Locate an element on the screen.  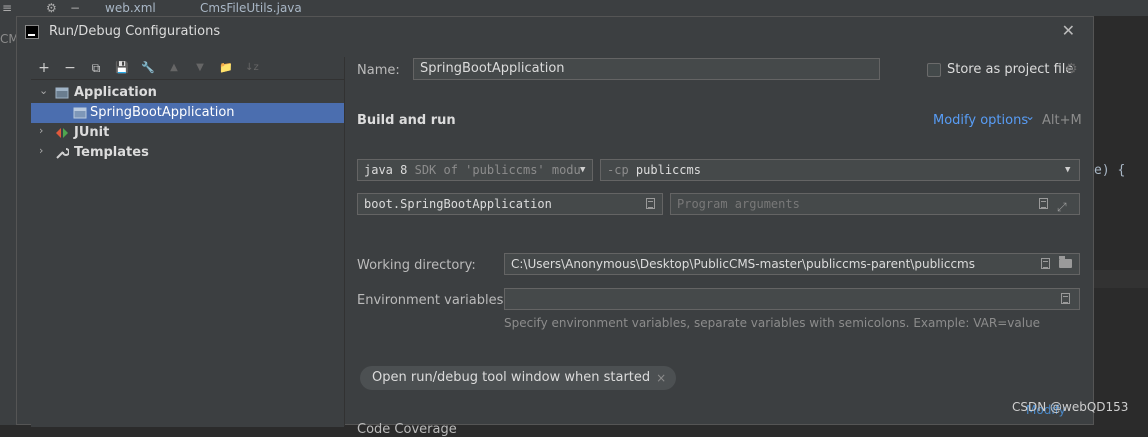
add-icon: + is located at coordinates (44, 68).